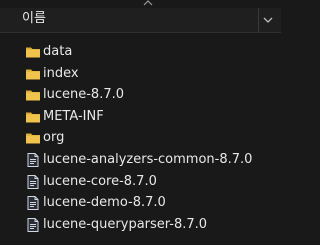  Describe the element at coordinates (140, 117) in the screenshot. I see `file-list-item: META-INF` at that location.